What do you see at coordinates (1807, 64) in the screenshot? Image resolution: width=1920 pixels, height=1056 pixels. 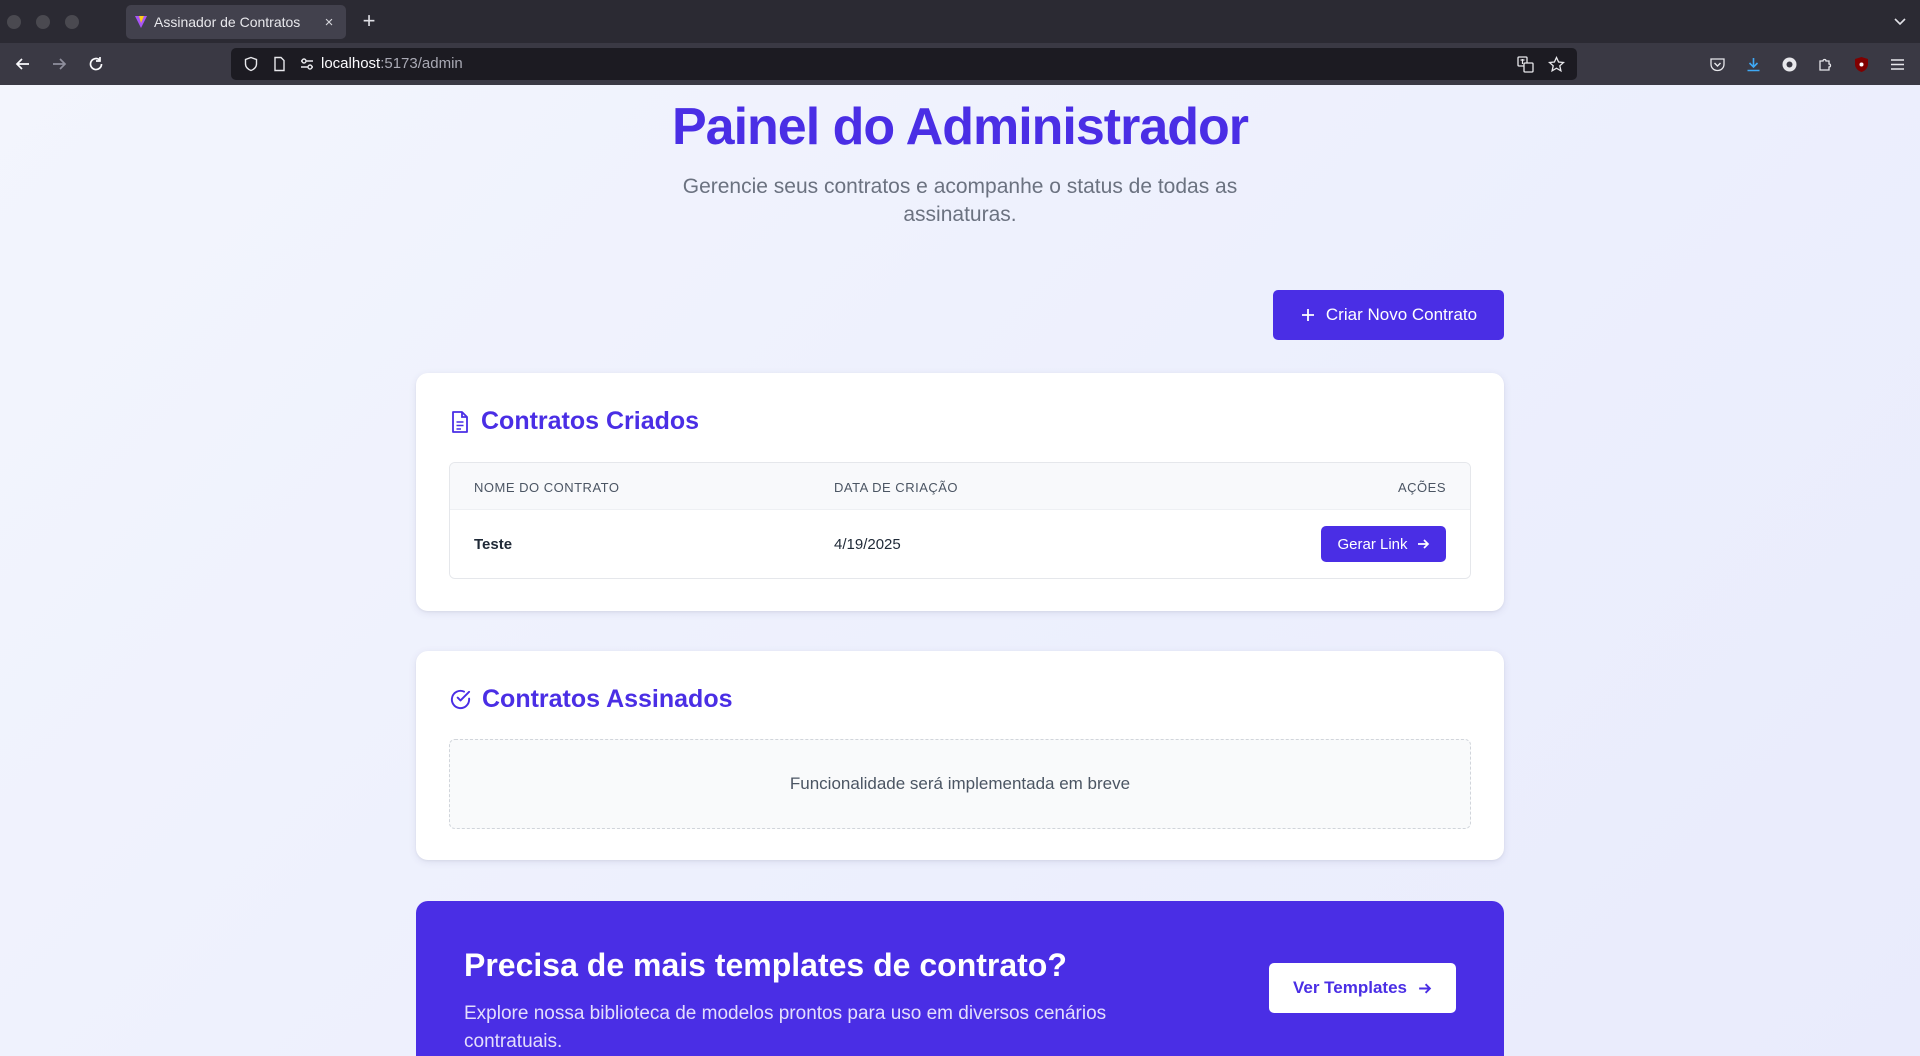 I see `browser-toolbar-right` at bounding box center [1807, 64].